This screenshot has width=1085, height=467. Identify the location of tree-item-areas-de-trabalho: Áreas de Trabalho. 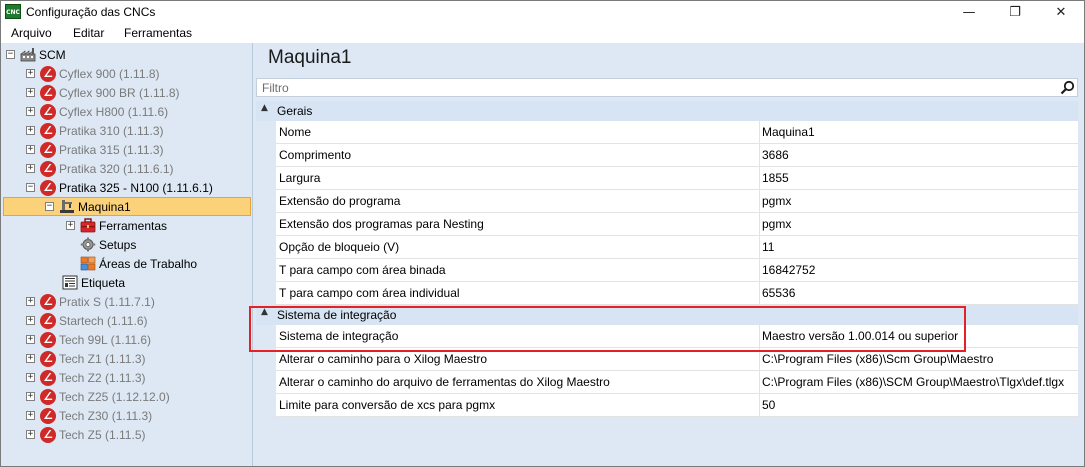
(138, 263).